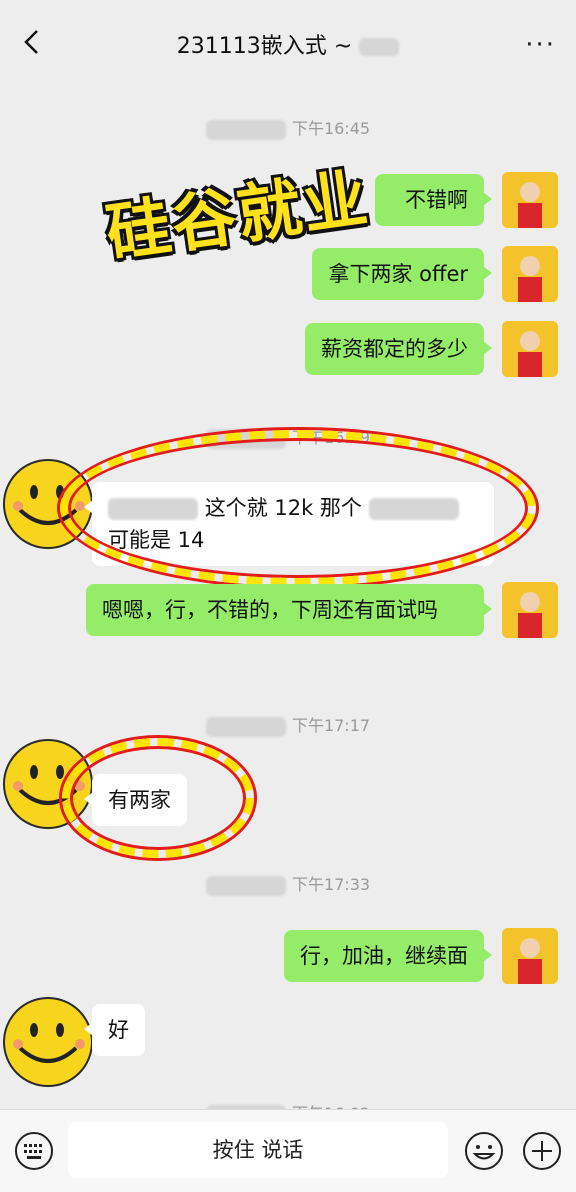  What do you see at coordinates (540, 45) in the screenshot?
I see `more-options-icon: ···` at bounding box center [540, 45].